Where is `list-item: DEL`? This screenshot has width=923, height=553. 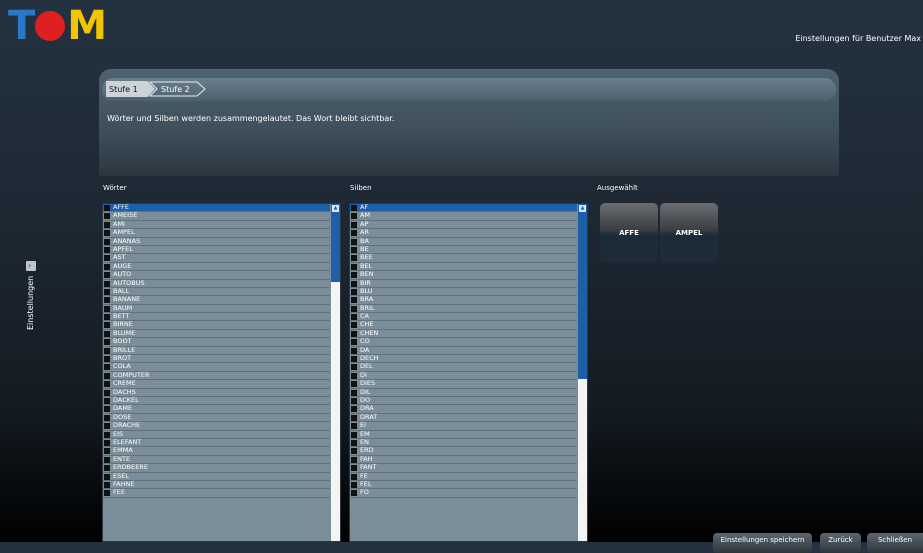 list-item: DEL is located at coordinates (463, 367).